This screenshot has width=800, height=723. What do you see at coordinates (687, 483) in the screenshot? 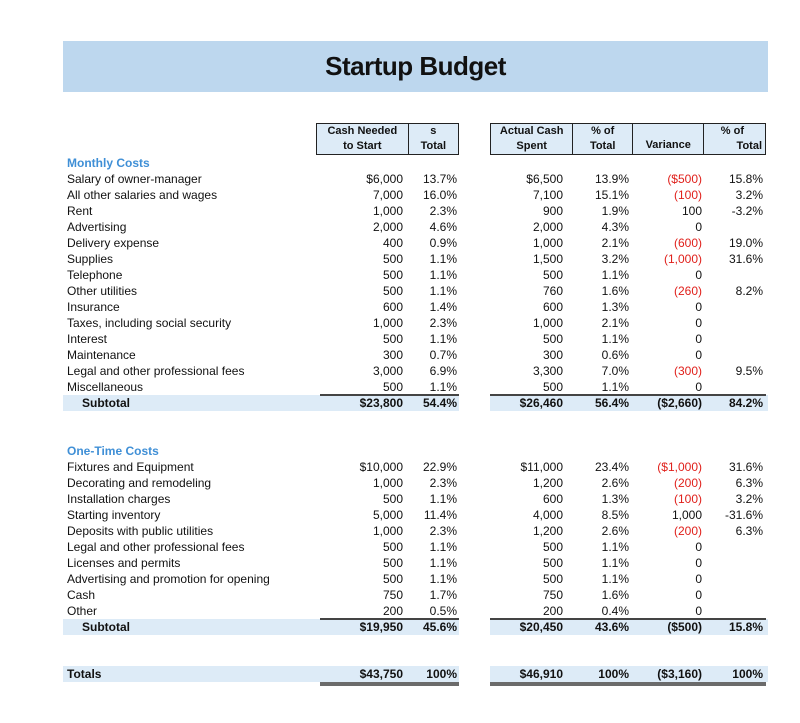
I see `variance-value: (200)` at bounding box center [687, 483].